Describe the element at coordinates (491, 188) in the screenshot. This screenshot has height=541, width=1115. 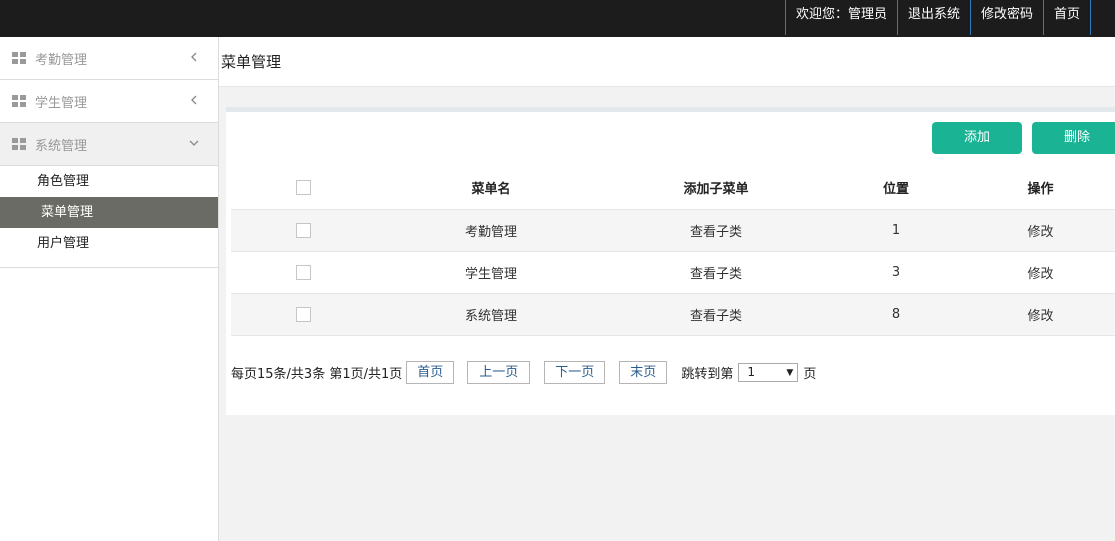
I see `column-header-name: 菜单名` at that location.